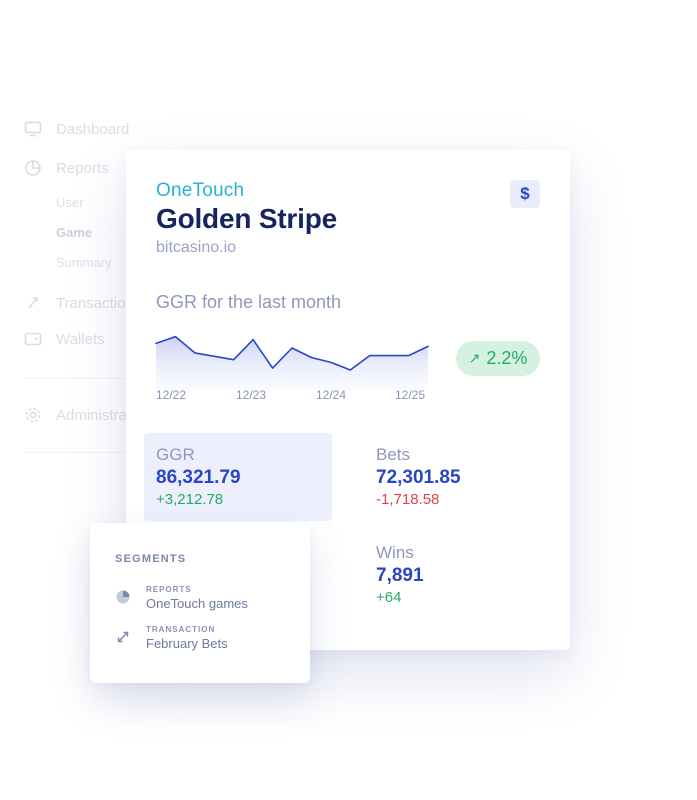 The height and width of the screenshot is (800, 697). Describe the element at coordinates (175, 454) in the screenshot. I see `stat-label: GGR` at that location.